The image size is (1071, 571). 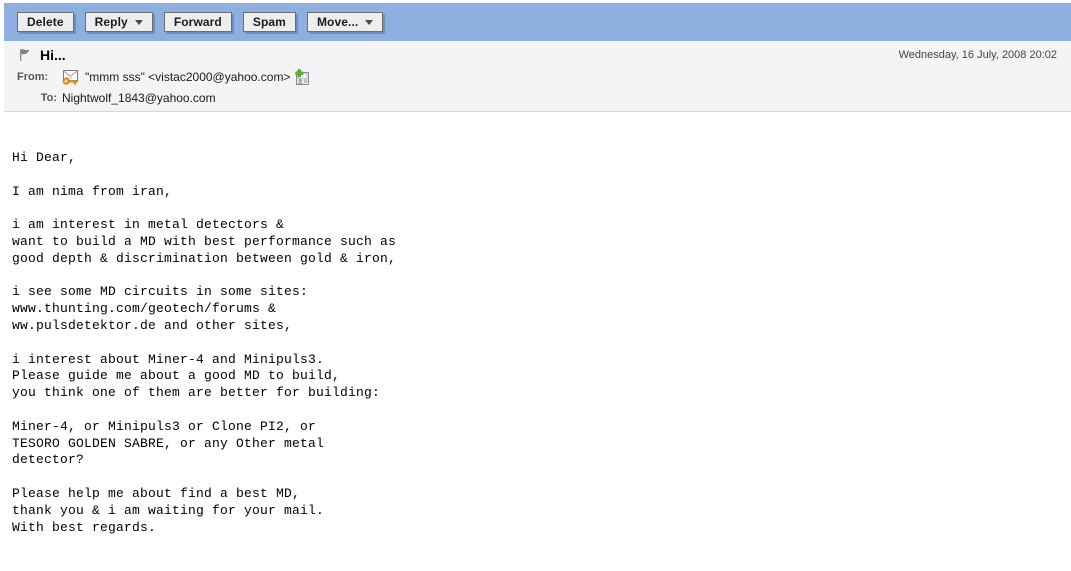 I want to click on delete-button: Delete, so click(x=45, y=22).